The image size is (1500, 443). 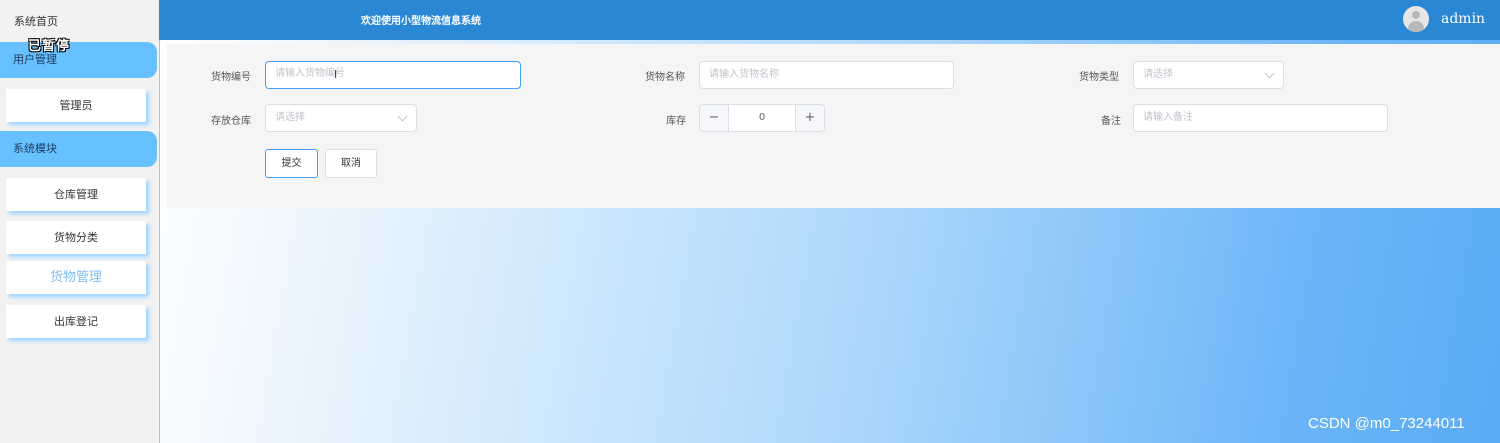 I want to click on remark-placeholder: 请输入备注, so click(x=1168, y=117).